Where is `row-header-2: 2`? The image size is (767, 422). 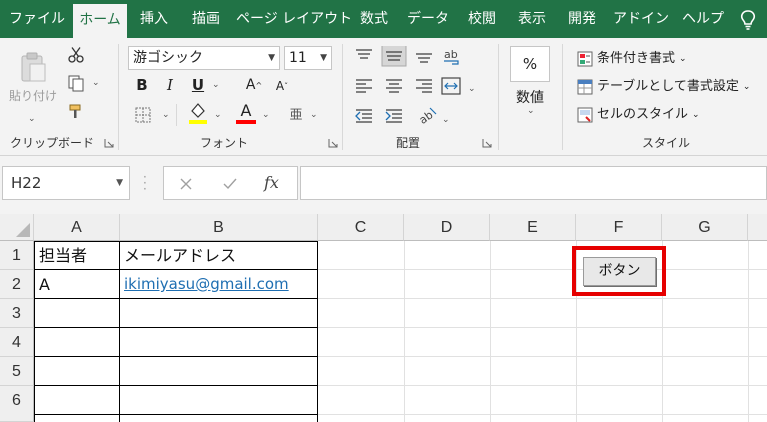
row-header-2: 2 is located at coordinates (17, 284).